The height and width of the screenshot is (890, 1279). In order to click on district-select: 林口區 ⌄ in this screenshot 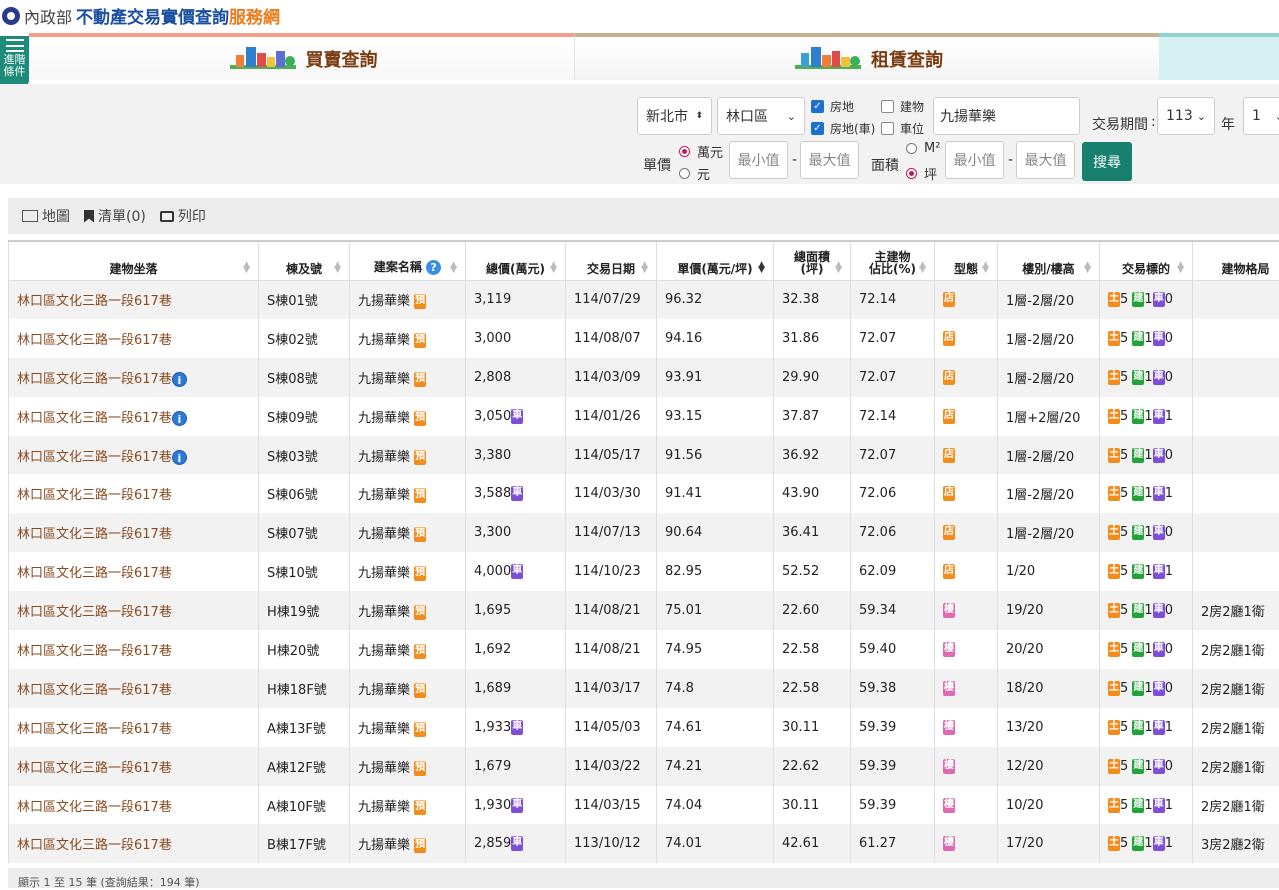, I will do `click(761, 116)`.